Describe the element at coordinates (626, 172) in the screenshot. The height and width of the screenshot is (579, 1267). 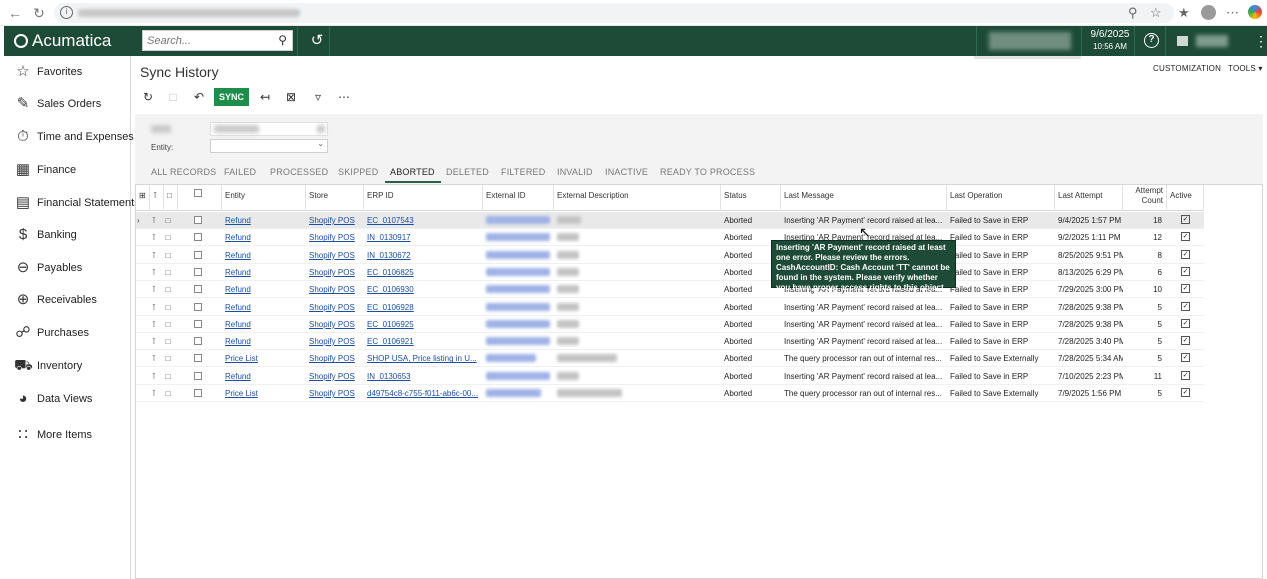
I see `tab-inactive: INACTIVE` at that location.